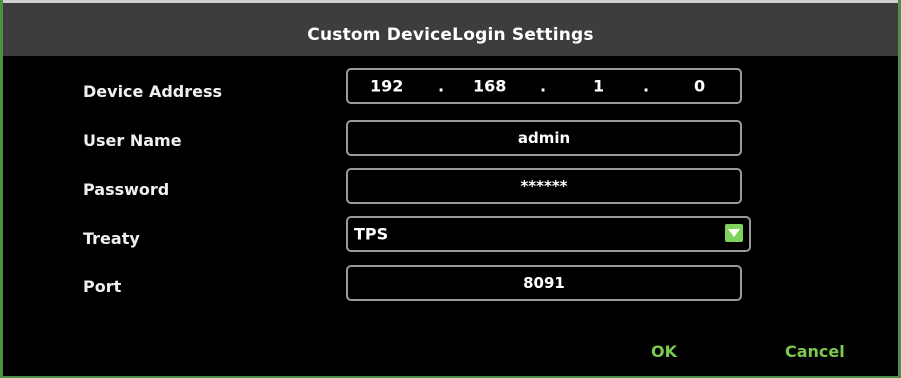  I want to click on dialog-title: Custom DeviceLogin Settings, so click(450, 35).